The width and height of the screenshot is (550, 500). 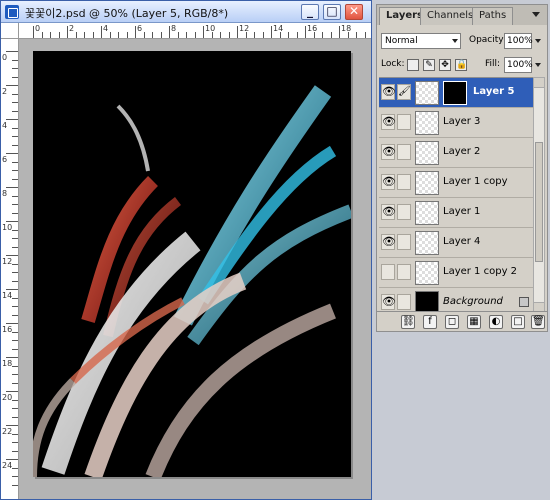 What do you see at coordinates (421, 41) in the screenshot?
I see `blend-mode-select: Normal` at bounding box center [421, 41].